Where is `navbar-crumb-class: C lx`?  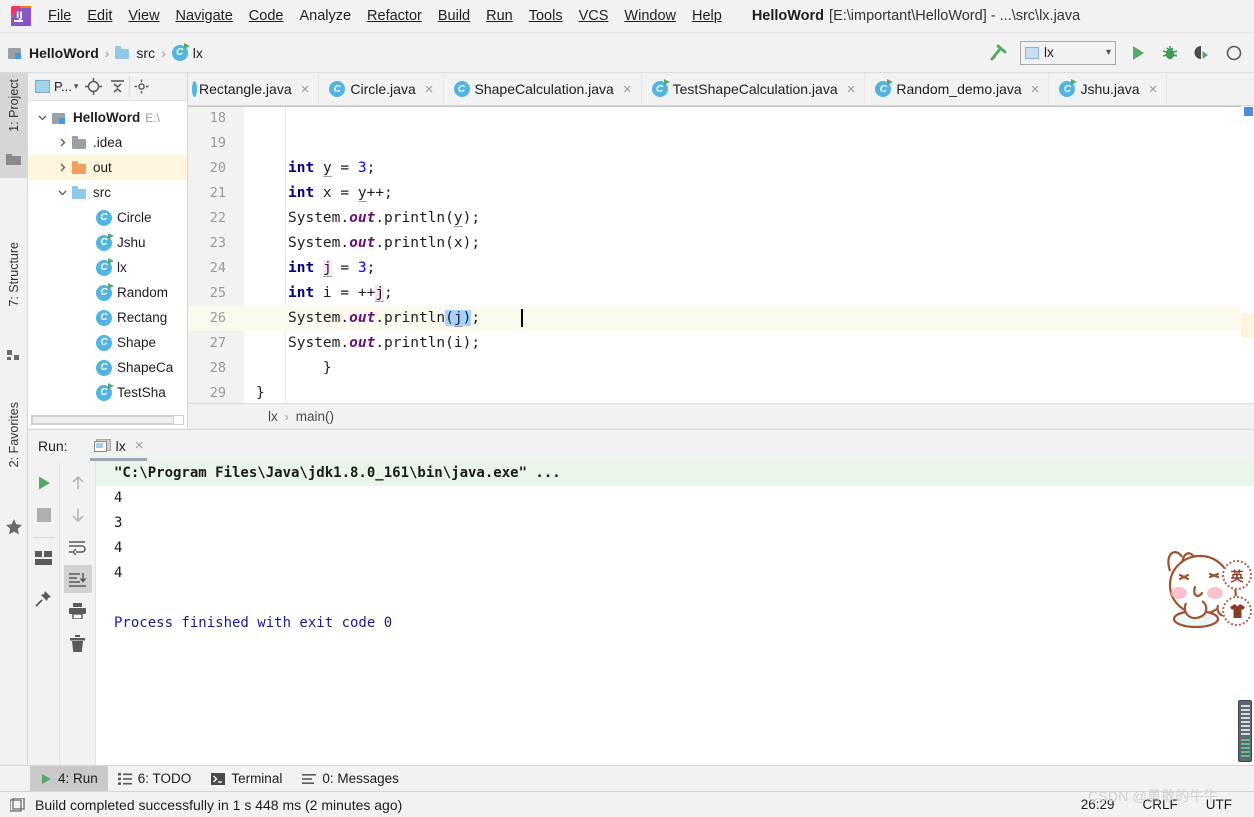
navbar-crumb-class: C lx is located at coordinates (187, 51).